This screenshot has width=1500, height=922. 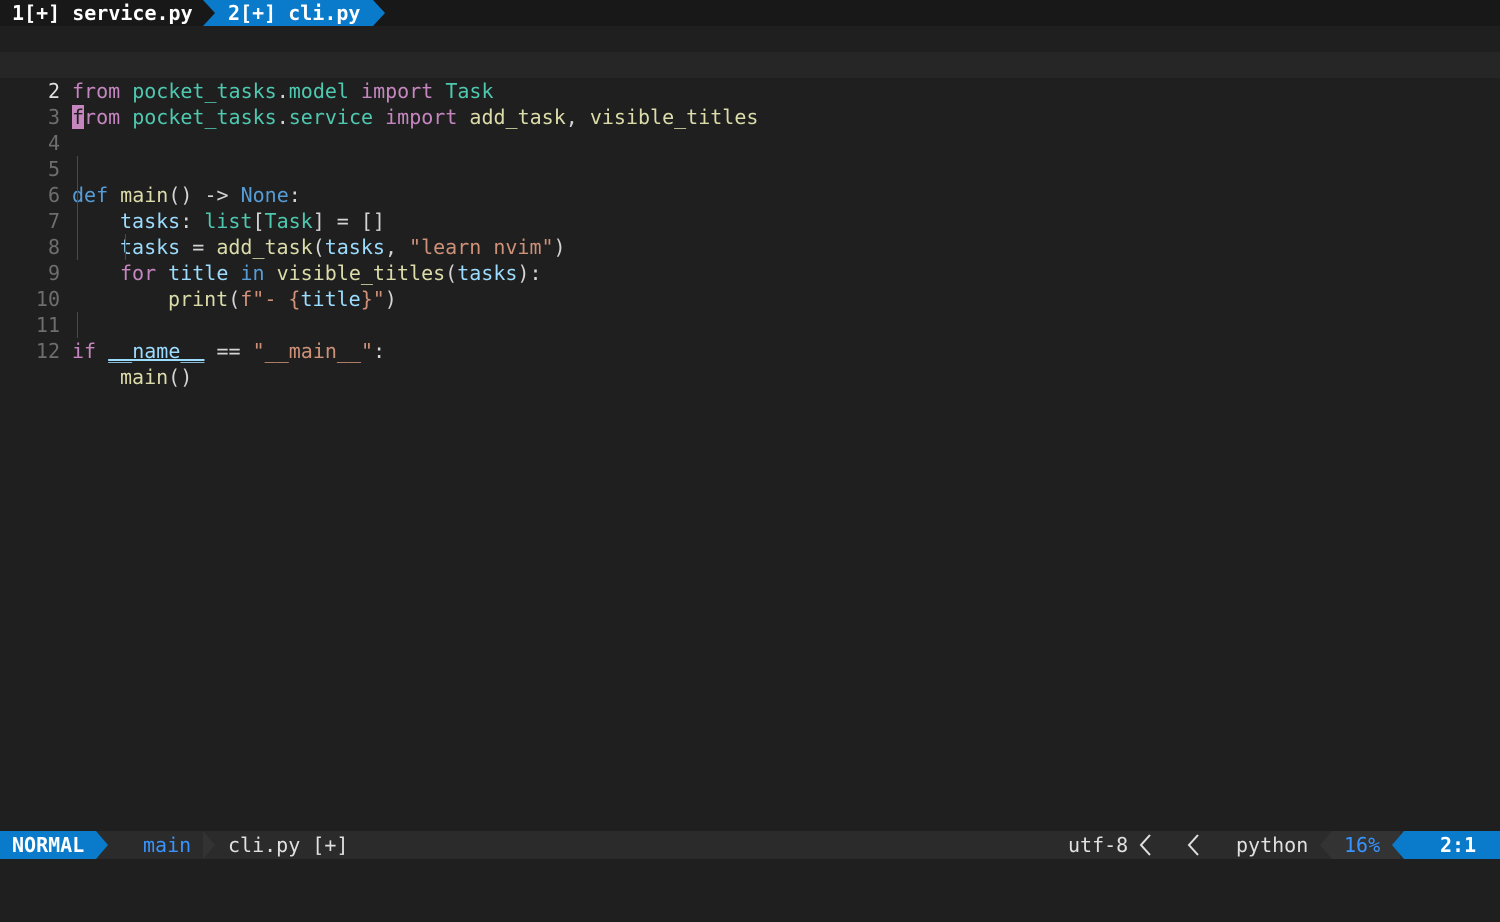 What do you see at coordinates (1098, 845) in the screenshot?
I see `file-encoding: utf-8` at bounding box center [1098, 845].